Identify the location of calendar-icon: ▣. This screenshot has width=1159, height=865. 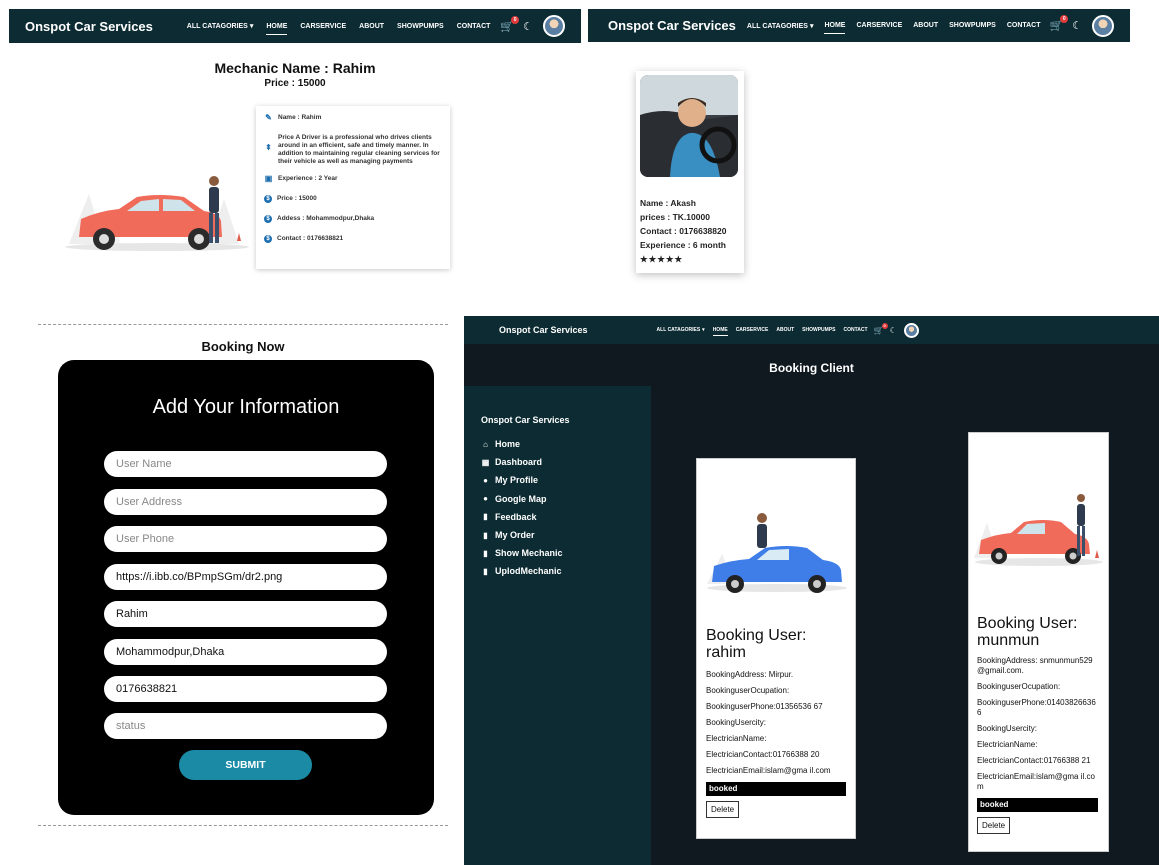
(268, 178).